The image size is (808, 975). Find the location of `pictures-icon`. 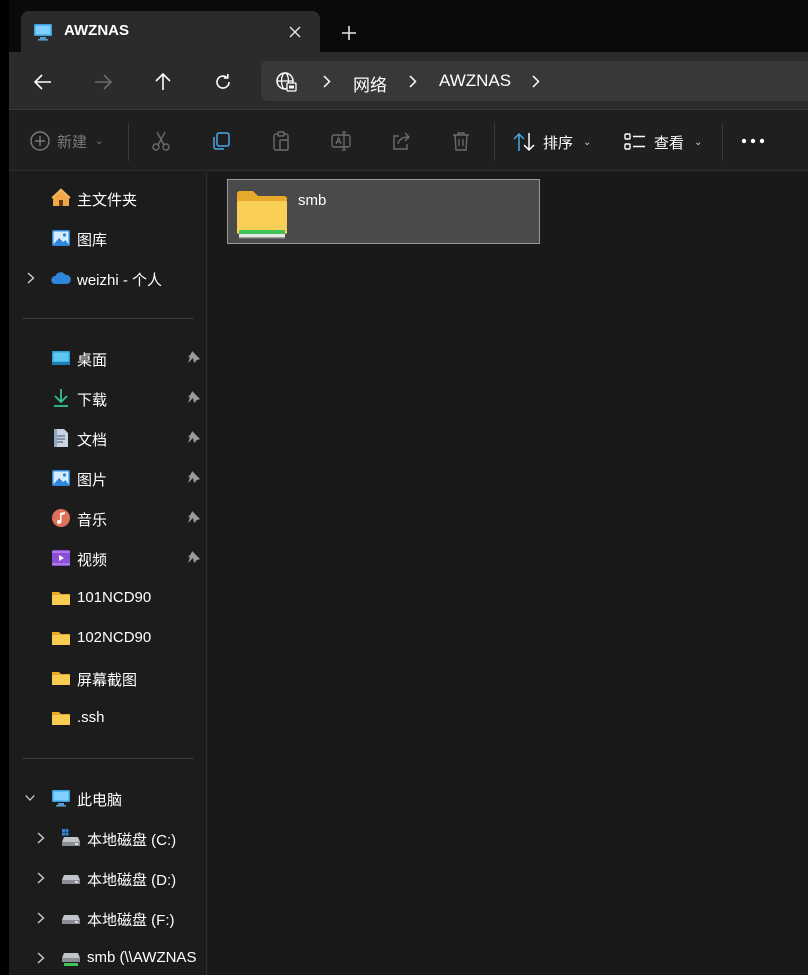

pictures-icon is located at coordinates (61, 478).